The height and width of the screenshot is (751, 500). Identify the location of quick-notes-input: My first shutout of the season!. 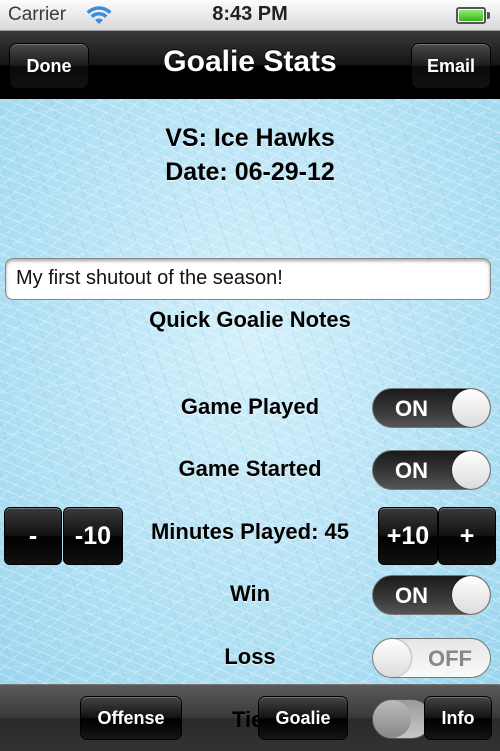
(248, 279).